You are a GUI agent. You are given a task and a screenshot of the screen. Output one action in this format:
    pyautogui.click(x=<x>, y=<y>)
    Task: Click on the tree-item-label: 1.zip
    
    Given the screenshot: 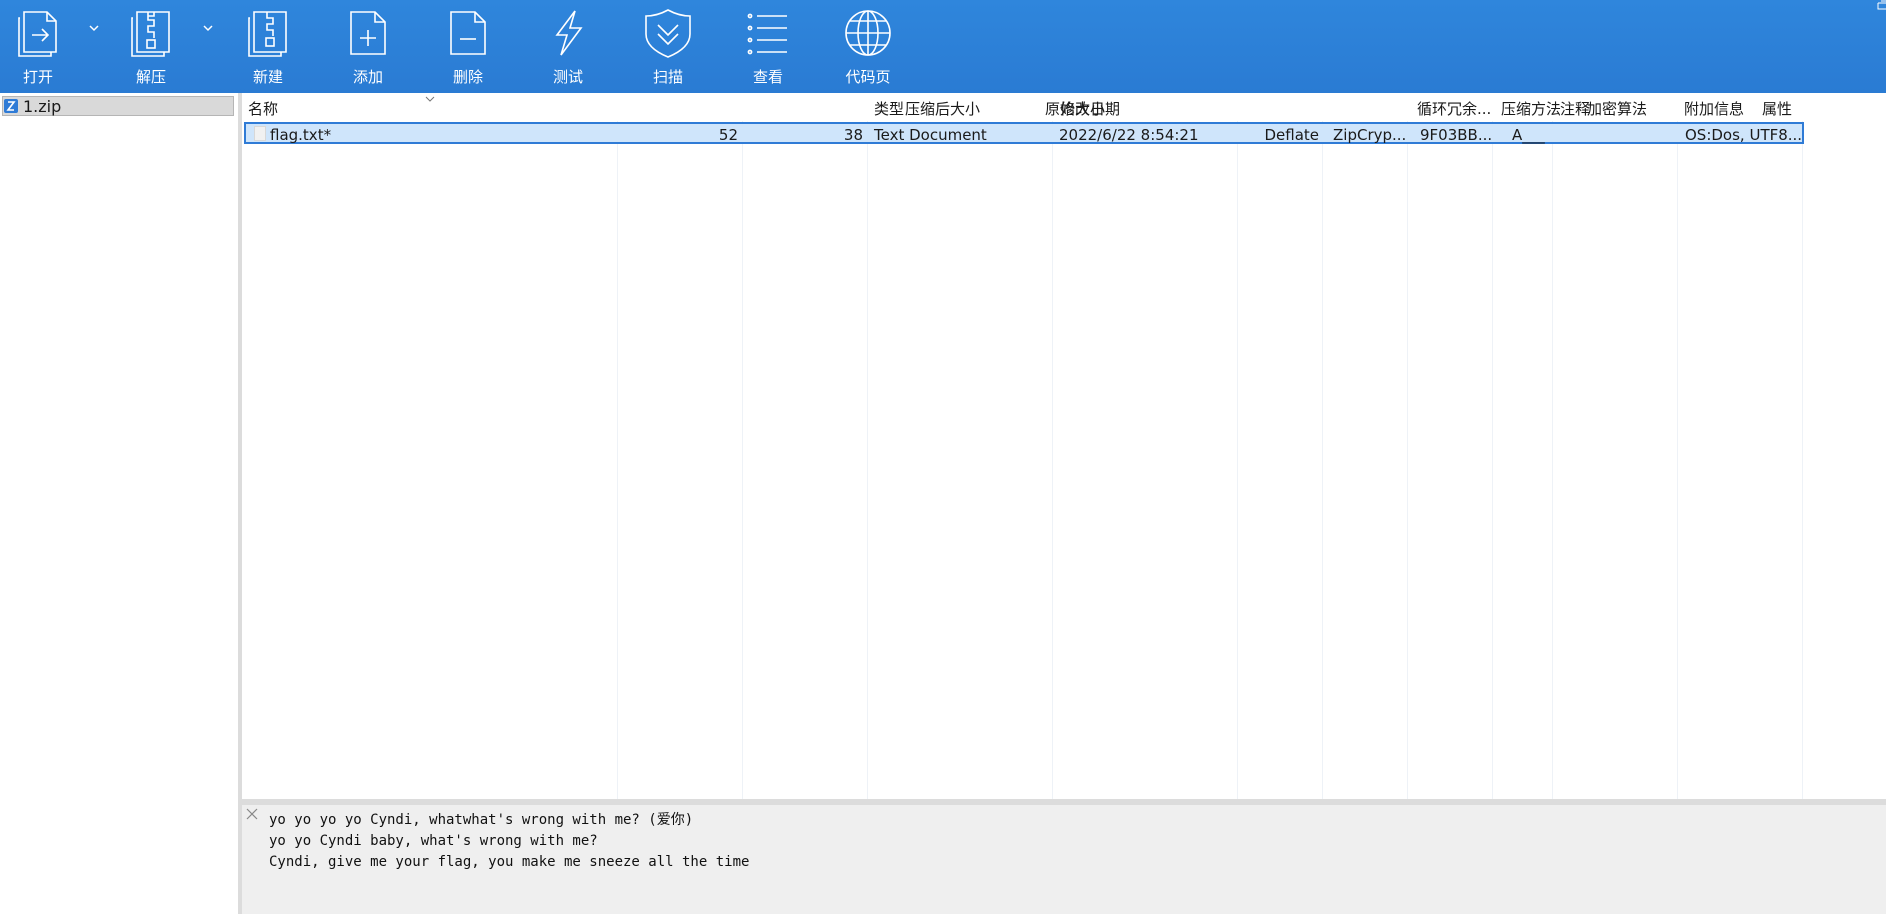 What is the action you would take?
    pyautogui.click(x=42, y=106)
    